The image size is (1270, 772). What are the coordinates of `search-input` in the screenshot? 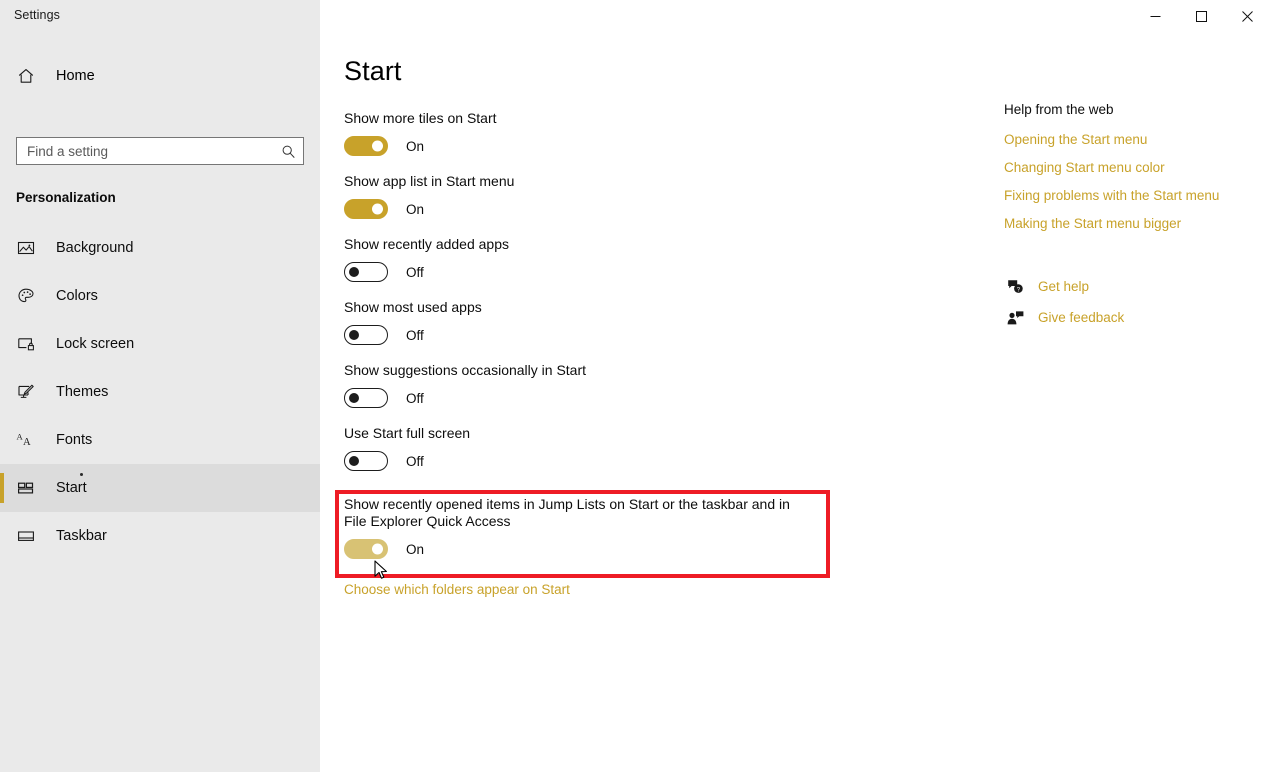 It's located at (145, 151).